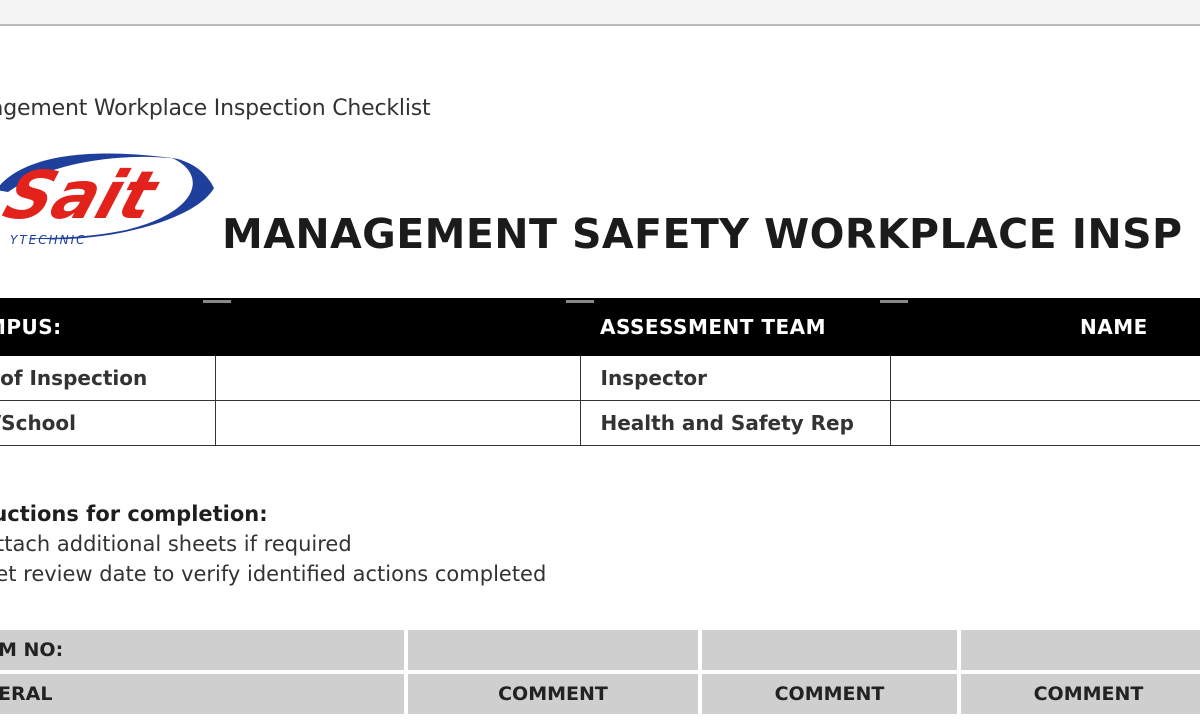 The height and width of the screenshot is (722, 1200). I want to click on checklist-header-row: ERAL COMMENT COMMENT COMMENT, so click(600, 694).